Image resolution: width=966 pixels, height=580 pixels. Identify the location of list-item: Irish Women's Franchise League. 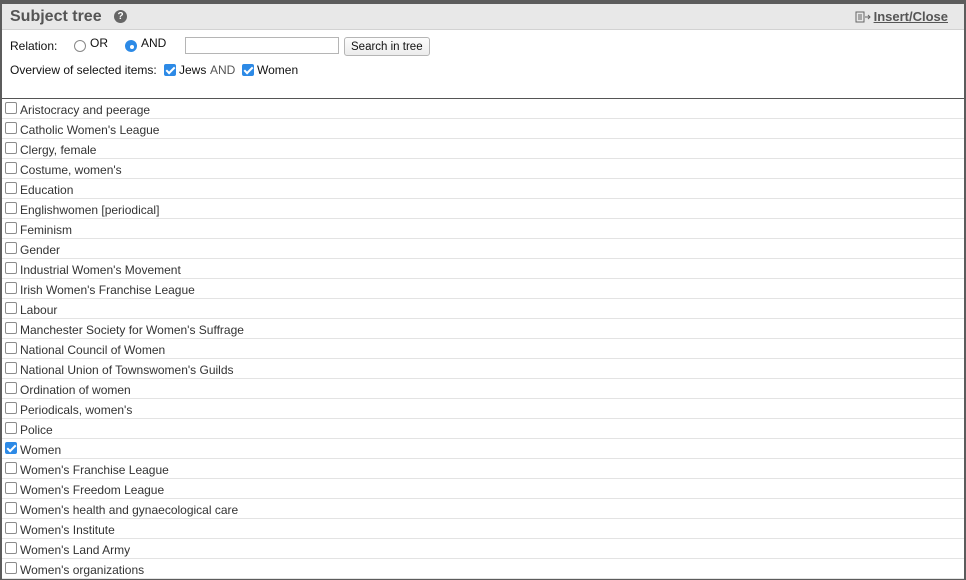
(483, 289).